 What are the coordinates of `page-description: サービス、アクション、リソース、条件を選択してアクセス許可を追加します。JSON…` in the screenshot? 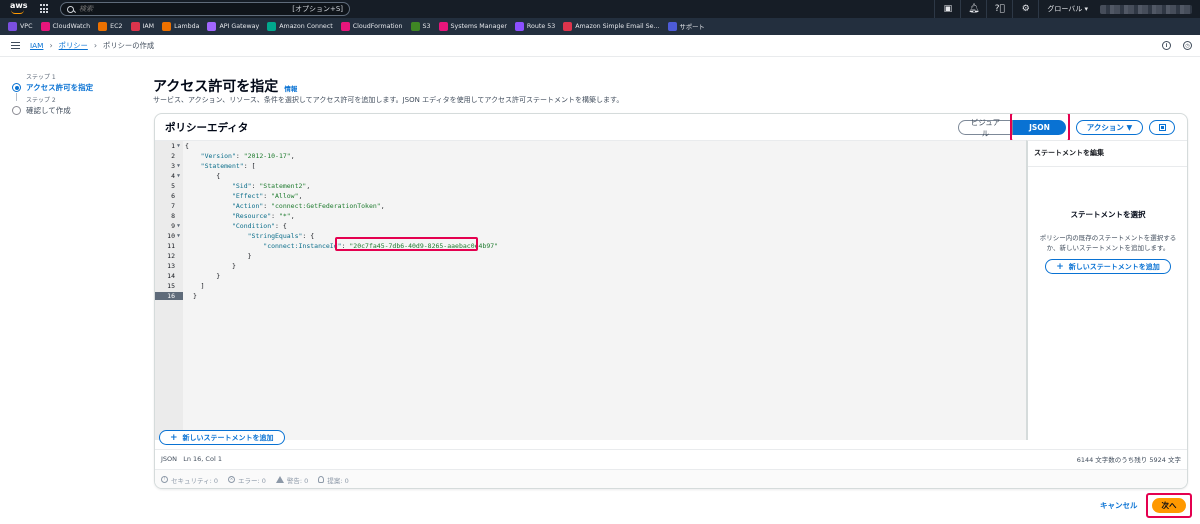 It's located at (388, 100).